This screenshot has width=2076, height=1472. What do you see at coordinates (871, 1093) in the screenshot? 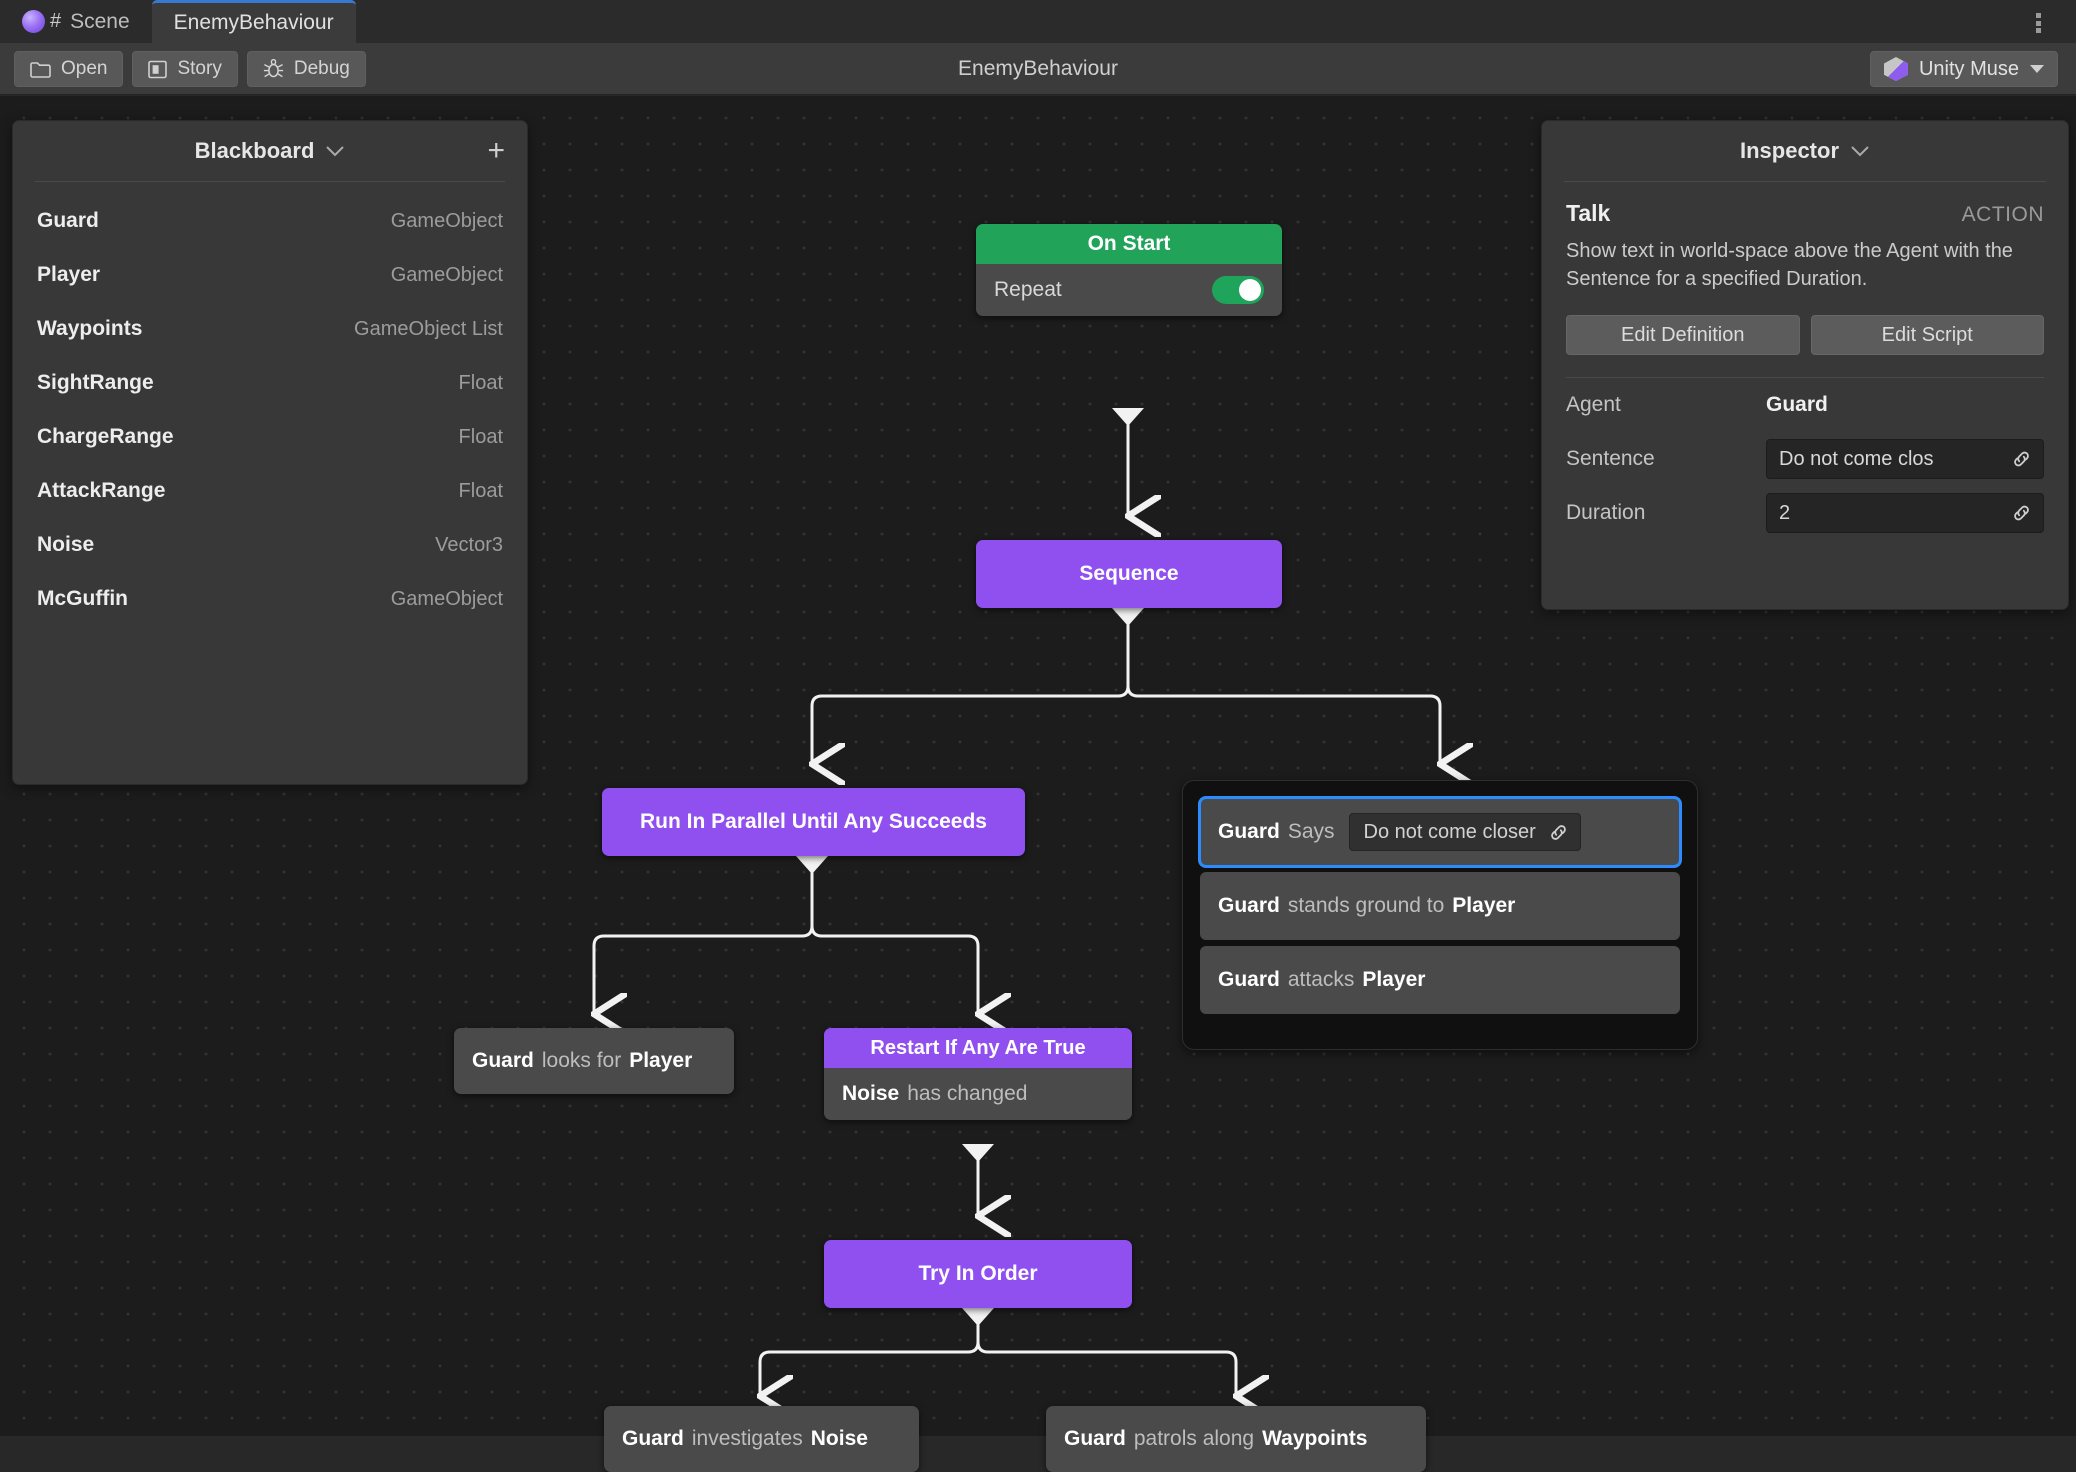
I see `restart-condition-var: Noise` at bounding box center [871, 1093].